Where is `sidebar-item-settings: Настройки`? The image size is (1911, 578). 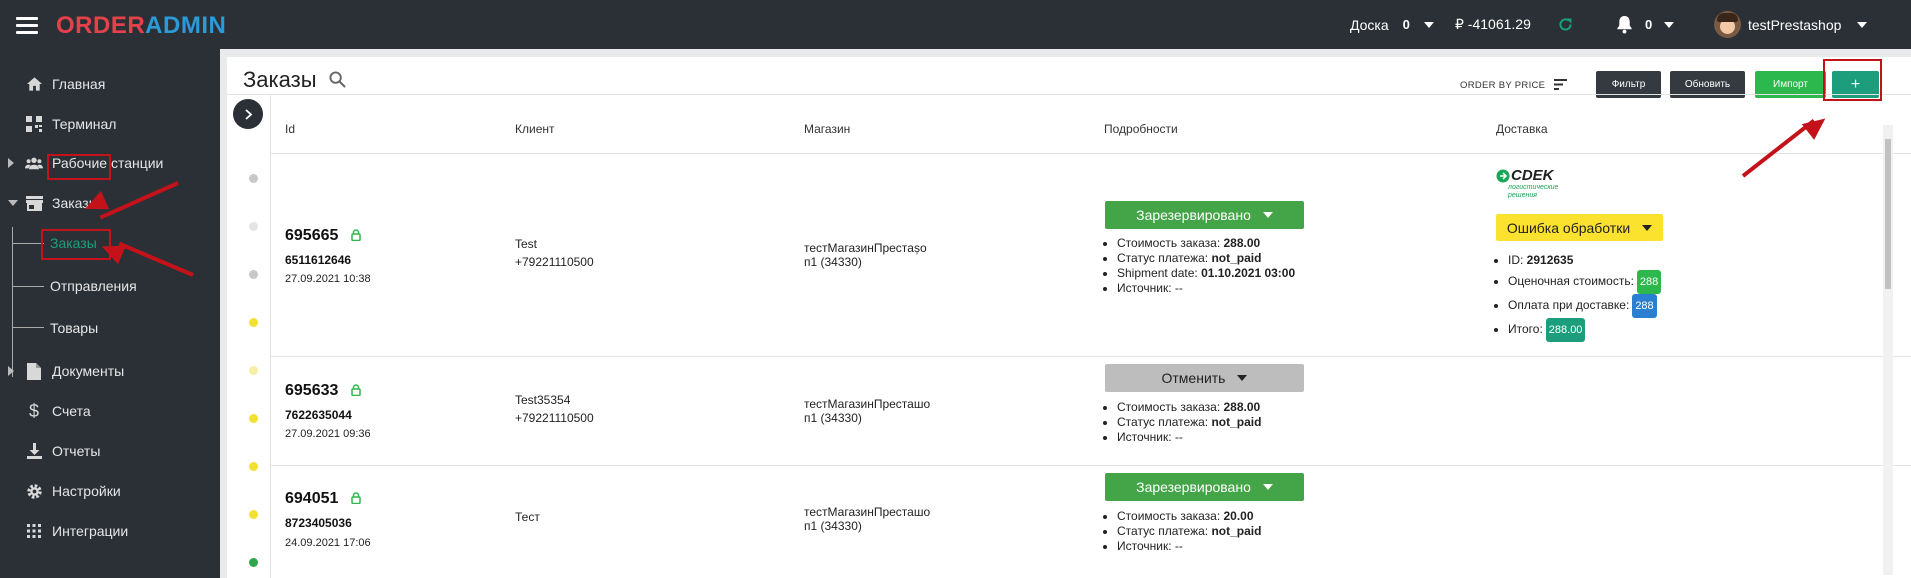 sidebar-item-settings: Настройки is located at coordinates (110, 491).